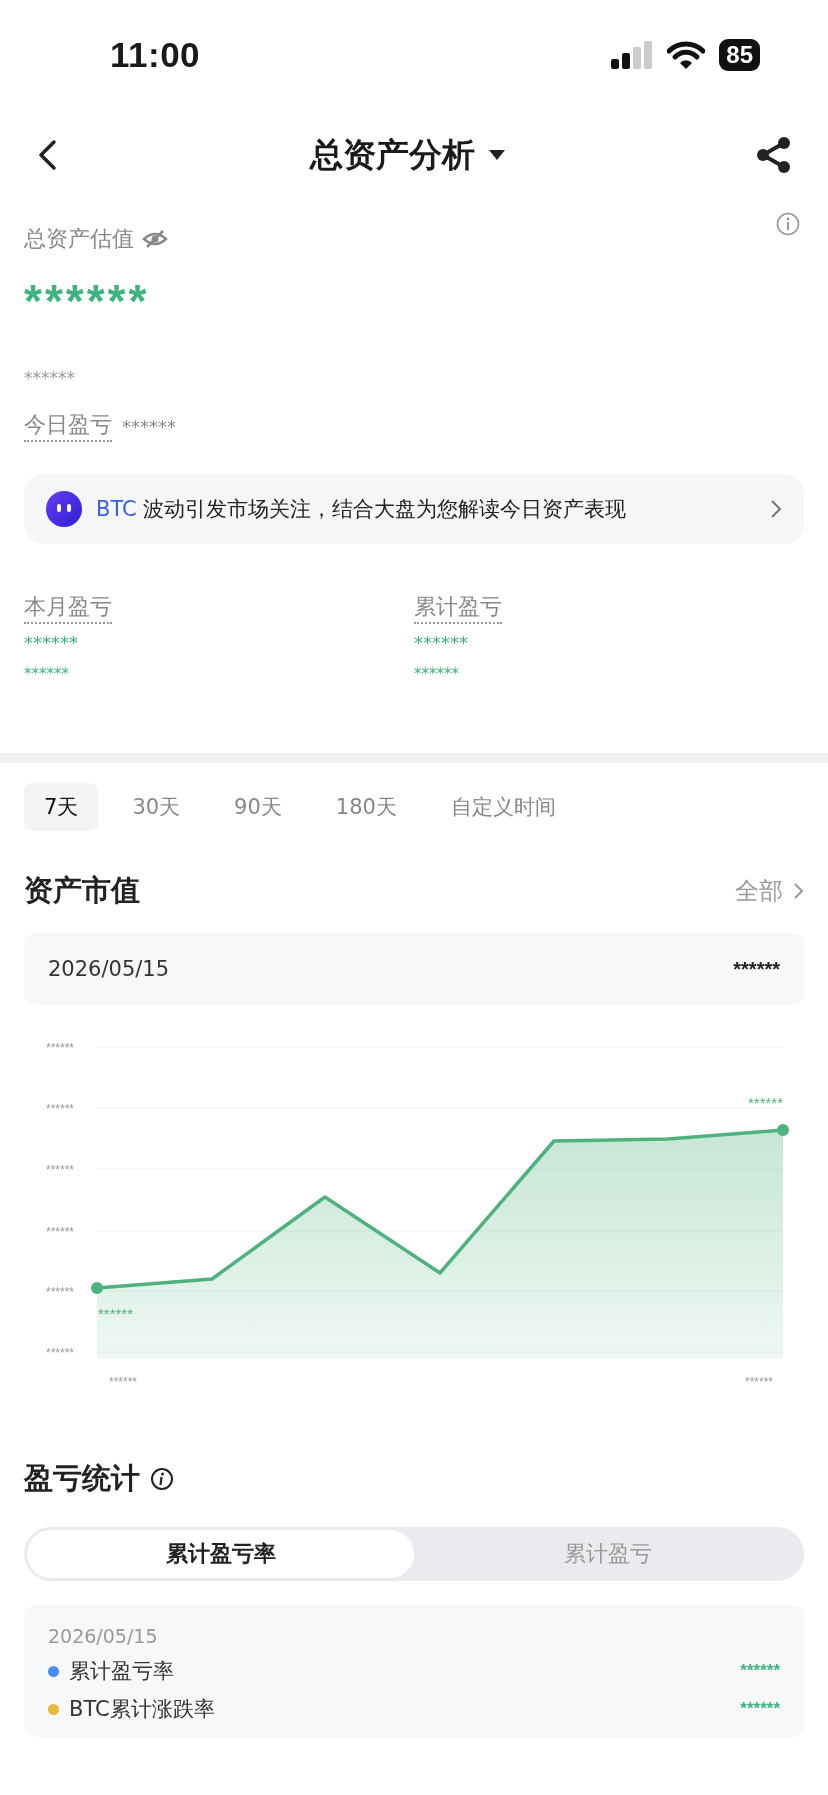 This screenshot has width=828, height=1795. What do you see at coordinates (68, 426) in the screenshot?
I see `today-pnl-label: 今日盈亏` at bounding box center [68, 426].